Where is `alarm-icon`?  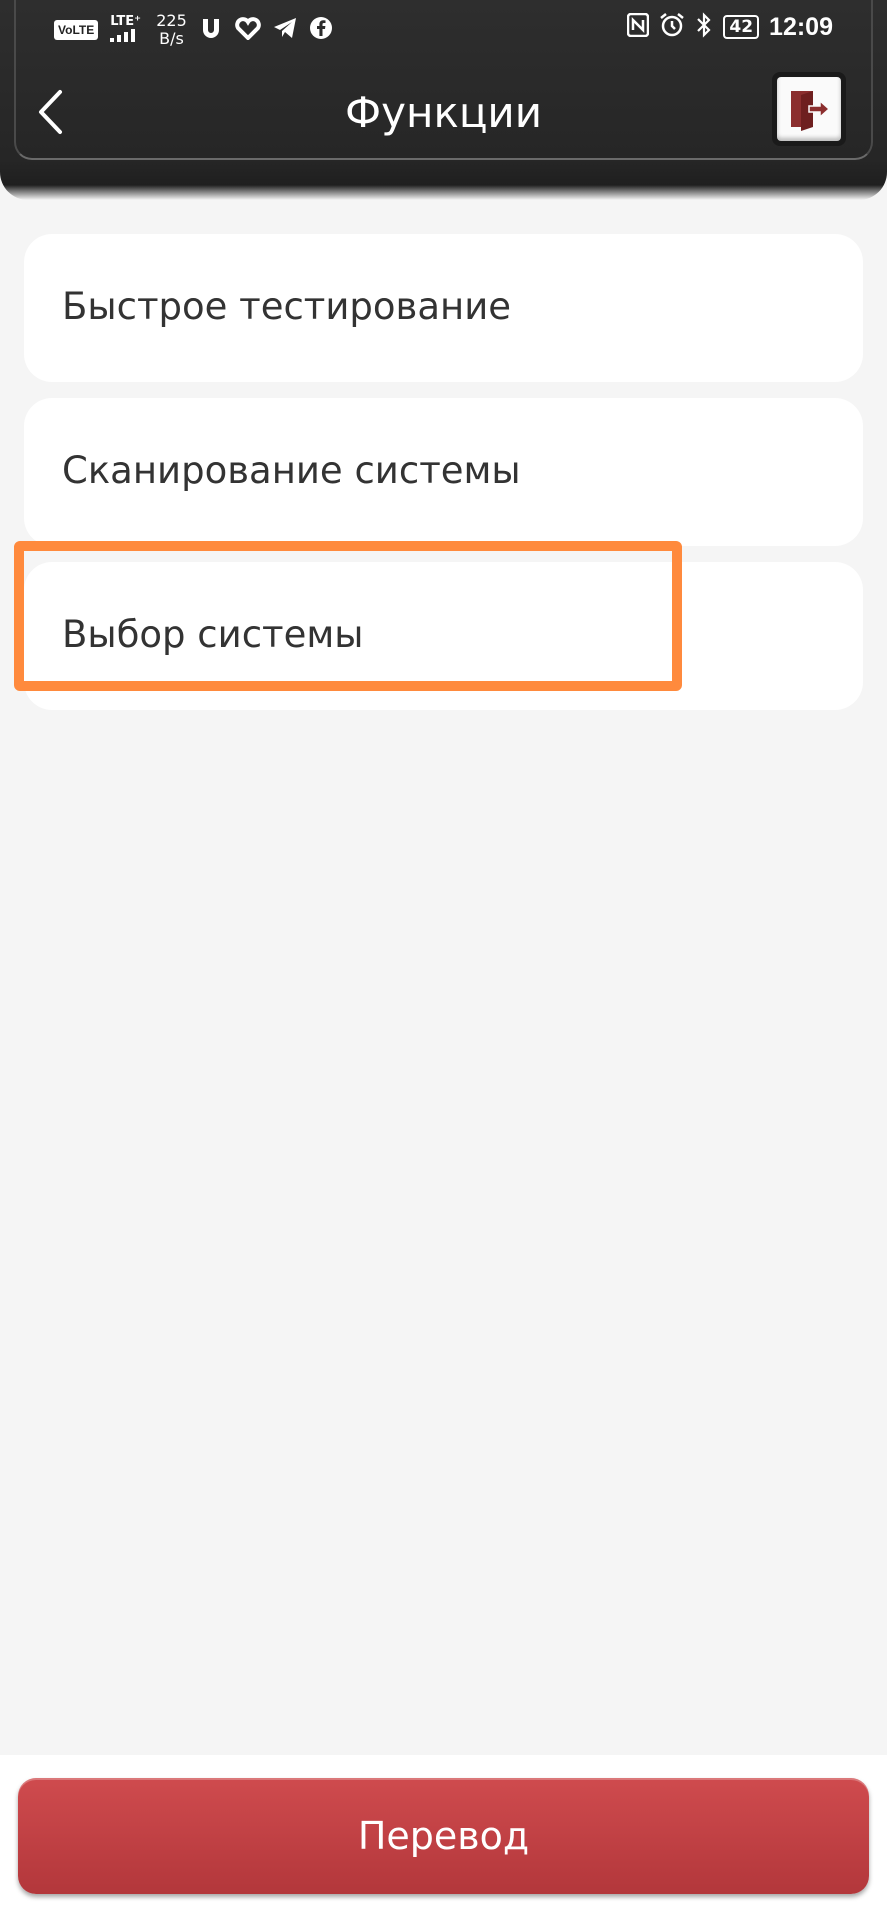
alarm-icon is located at coordinates (672, 27).